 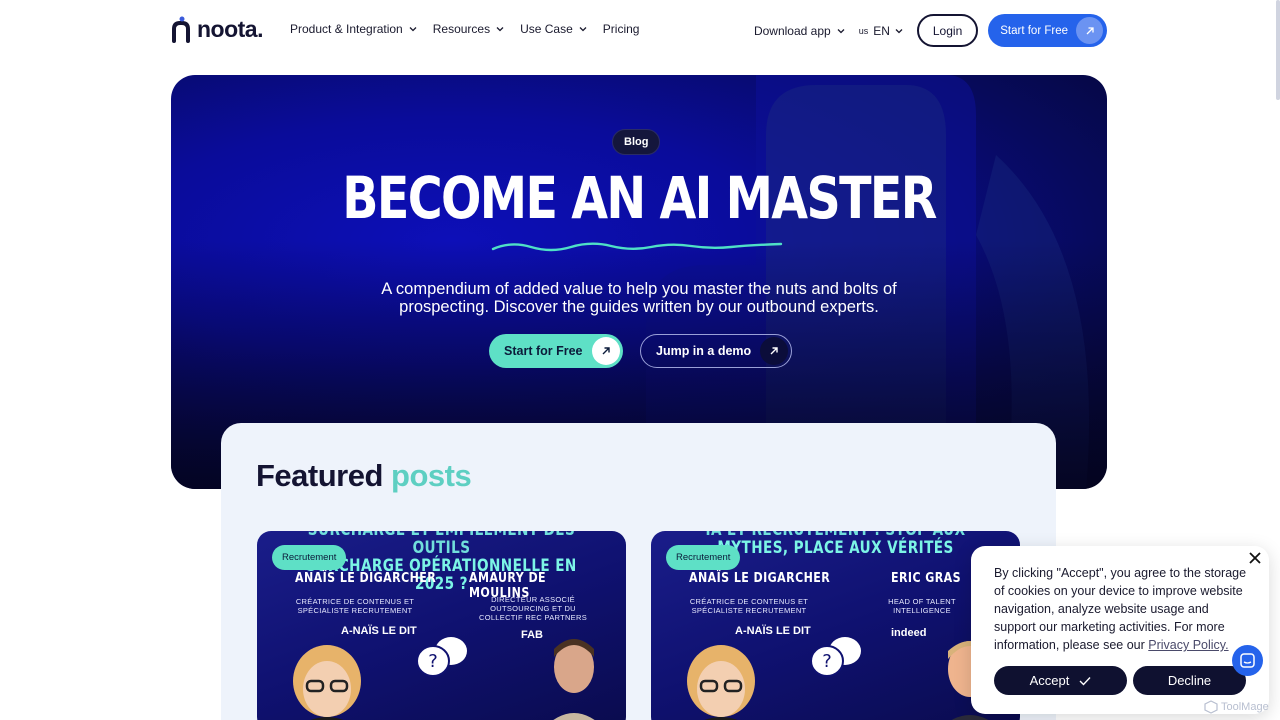 What do you see at coordinates (546, 29) in the screenshot?
I see `nav-link-label: Use Case` at bounding box center [546, 29].